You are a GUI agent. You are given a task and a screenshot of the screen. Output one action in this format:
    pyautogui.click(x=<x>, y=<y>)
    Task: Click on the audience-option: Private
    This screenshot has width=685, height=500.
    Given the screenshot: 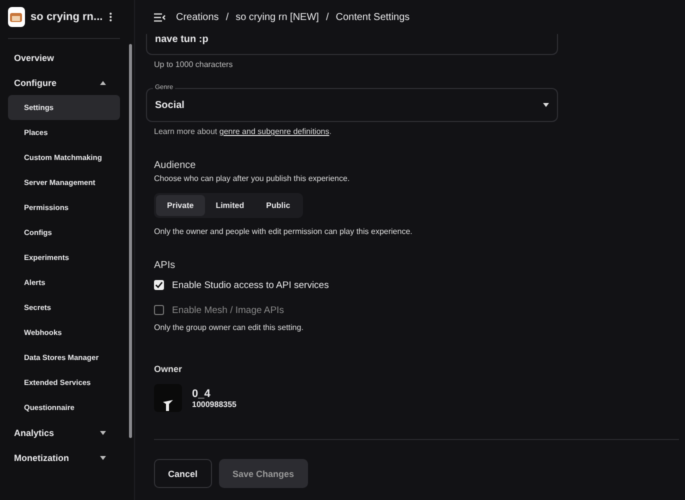 What is the action you would take?
    pyautogui.click(x=180, y=205)
    